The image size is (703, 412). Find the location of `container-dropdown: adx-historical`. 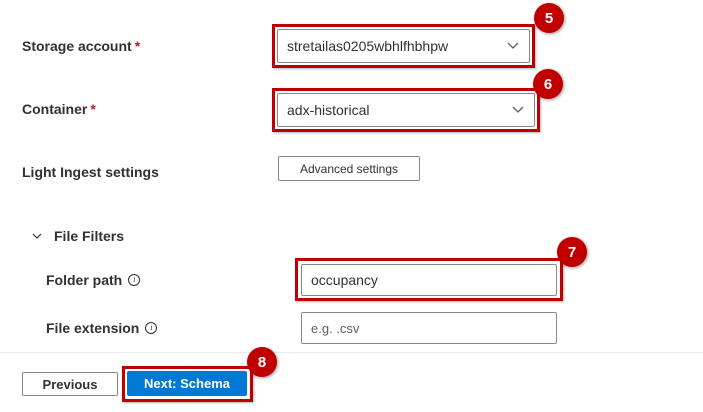

container-dropdown: adx-historical is located at coordinates (406, 110).